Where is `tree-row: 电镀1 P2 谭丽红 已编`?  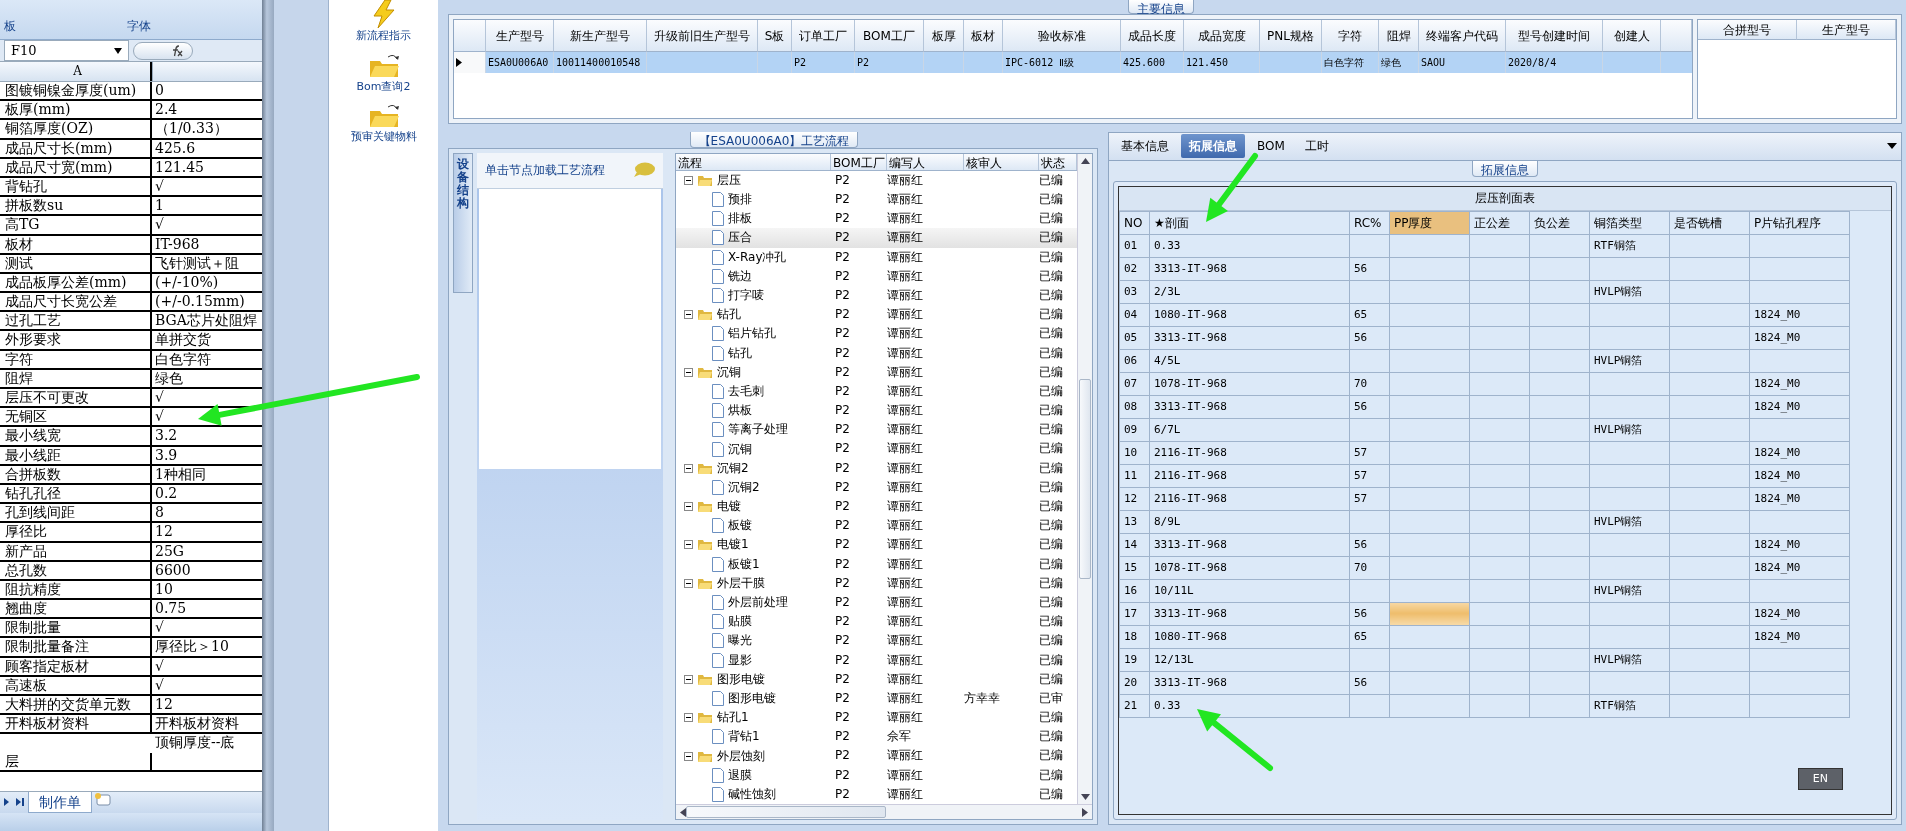 tree-row: 电镀1 P2 谭丽红 已编 is located at coordinates (876, 545).